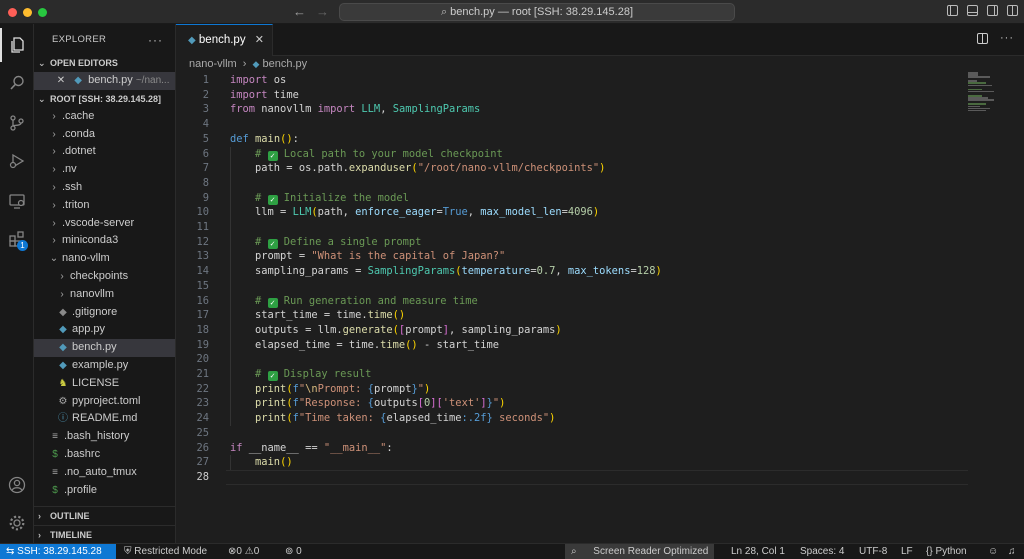 The width and height of the screenshot is (1024, 559). What do you see at coordinates (982, 38) in the screenshot?
I see `split-editor-icon` at bounding box center [982, 38].